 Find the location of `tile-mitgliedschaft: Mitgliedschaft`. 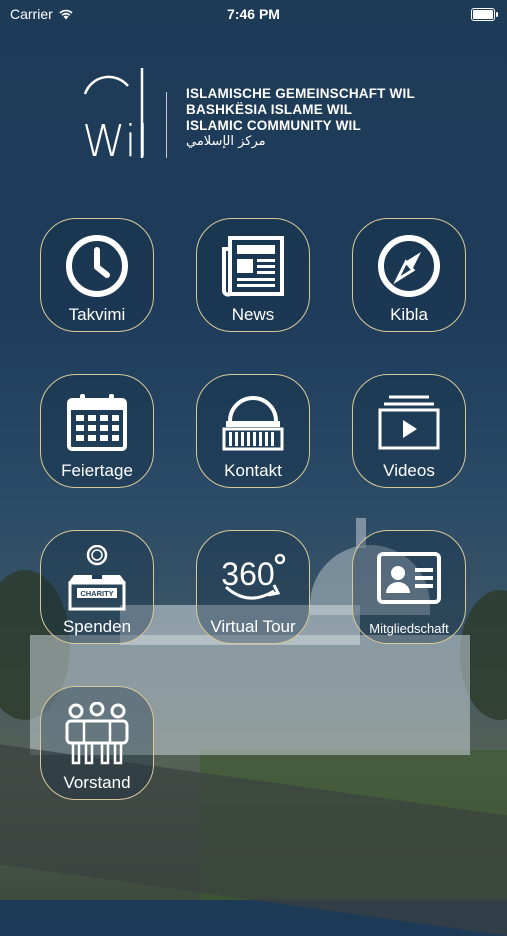

tile-mitgliedschaft: Mitgliedschaft is located at coordinates (409, 587).